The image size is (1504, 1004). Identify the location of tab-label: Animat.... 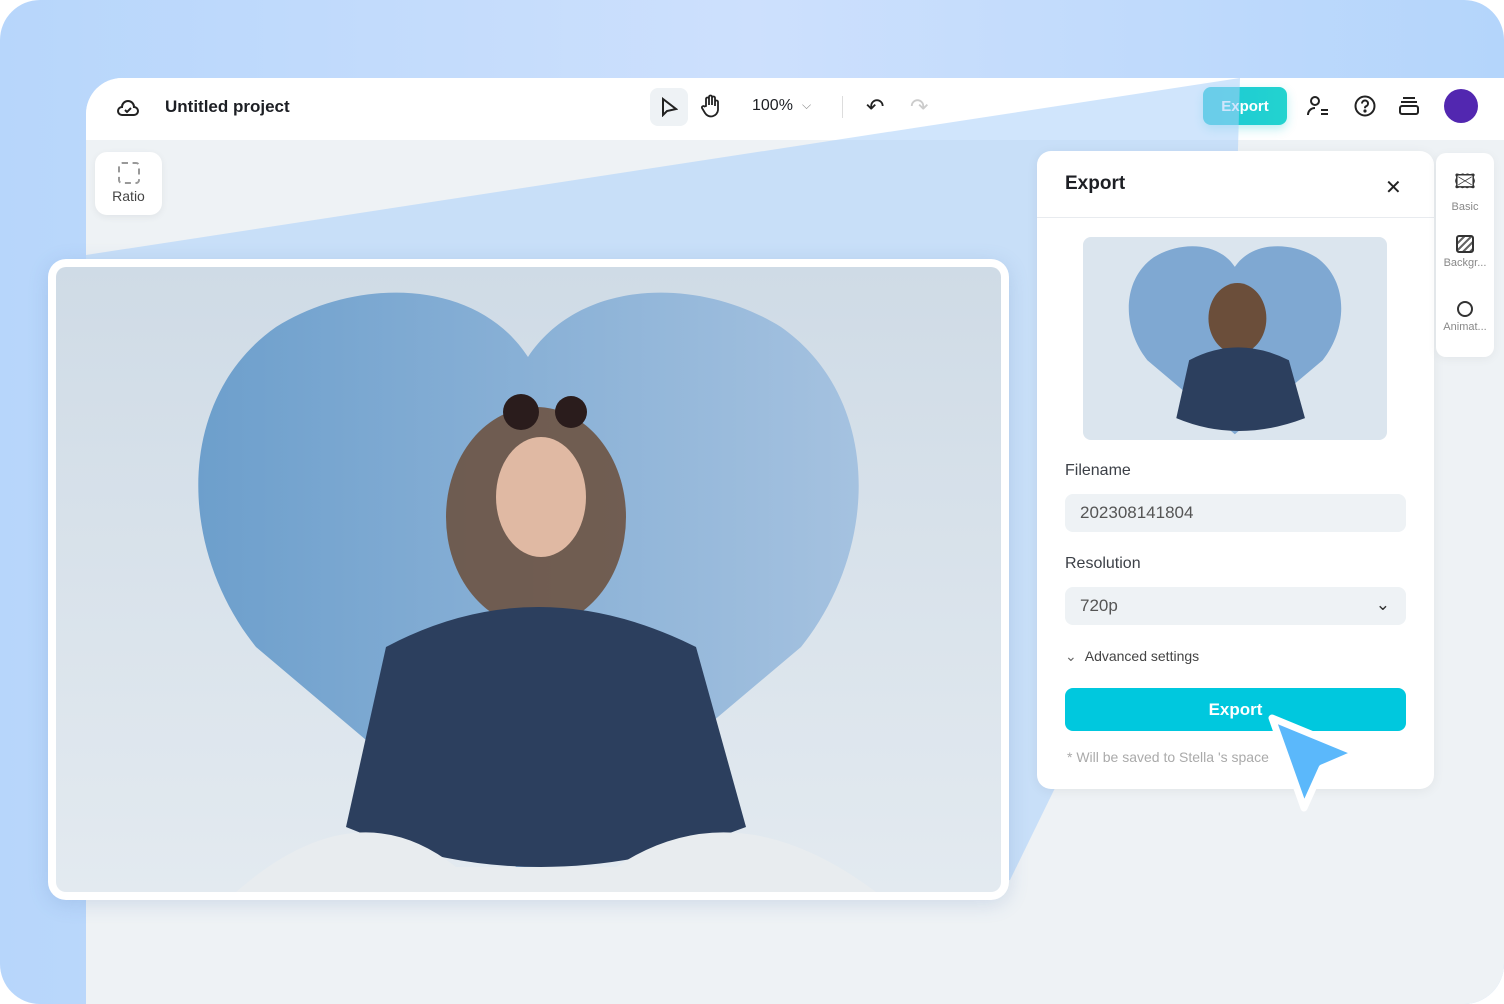
(1465, 327).